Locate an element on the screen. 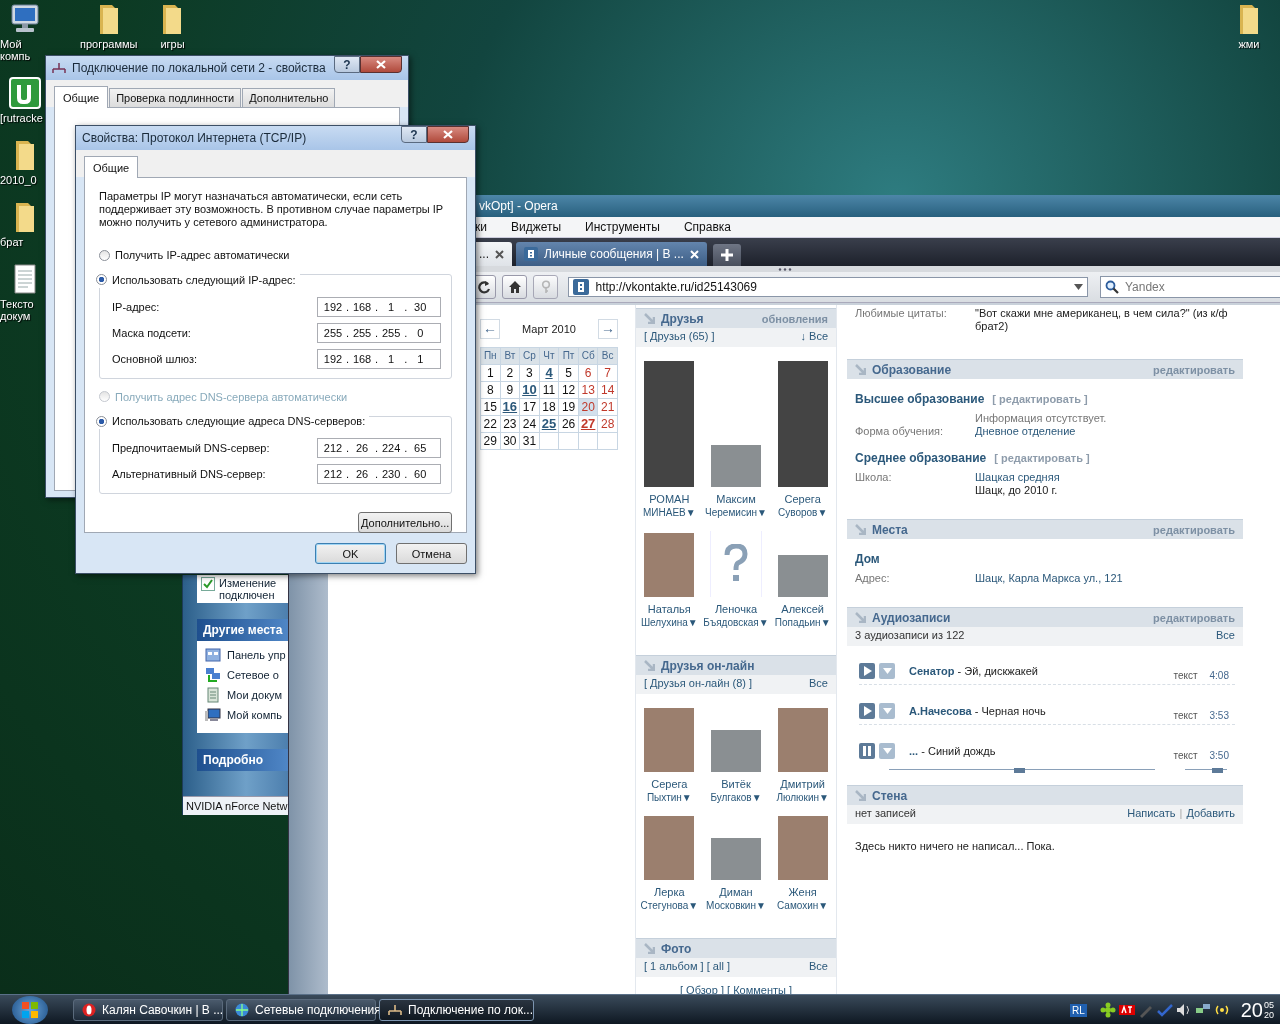 Image resolution: width=1280 pixels, height=1024 pixels. play-button is located at coordinates (867, 671).